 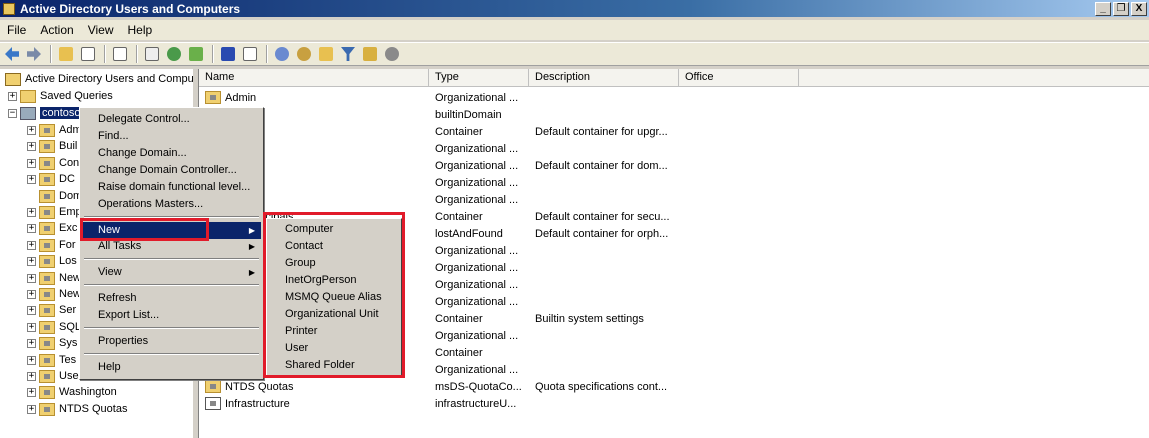 What do you see at coordinates (34, 54) in the screenshot?
I see `forward-button` at bounding box center [34, 54].